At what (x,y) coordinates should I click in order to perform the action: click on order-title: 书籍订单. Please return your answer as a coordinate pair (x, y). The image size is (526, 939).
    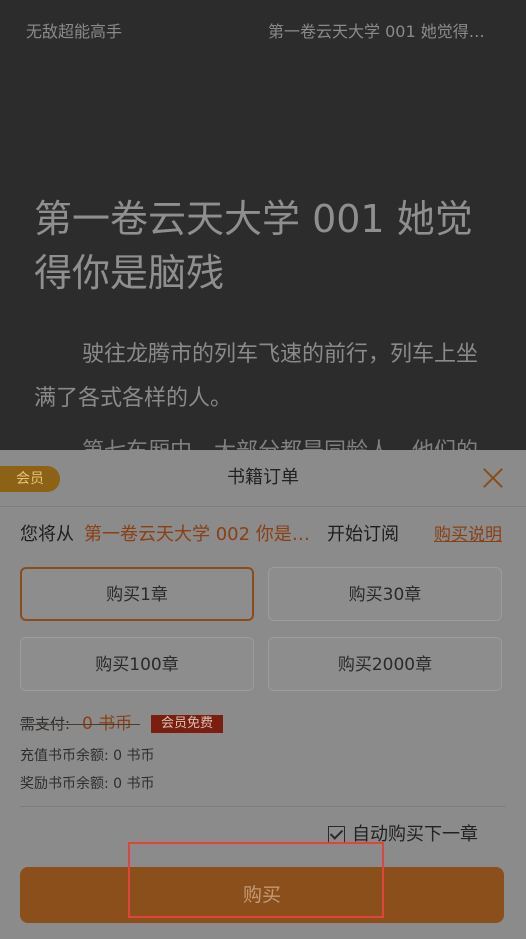
    Looking at the image, I should click on (263, 477).